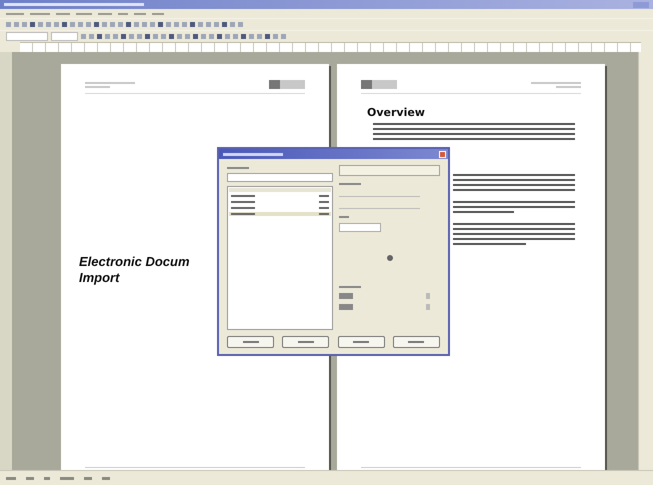 The height and width of the screenshot is (485, 653). I want to click on close-icon, so click(442, 154).